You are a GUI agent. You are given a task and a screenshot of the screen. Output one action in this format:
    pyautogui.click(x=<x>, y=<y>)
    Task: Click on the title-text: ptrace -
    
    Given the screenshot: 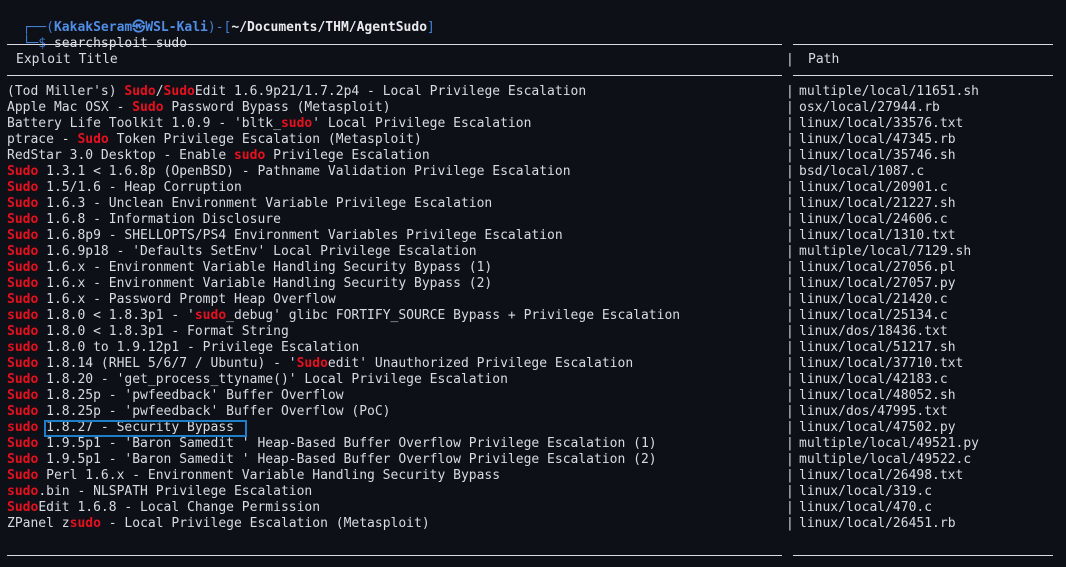 What is the action you would take?
    pyautogui.click(x=42, y=139)
    